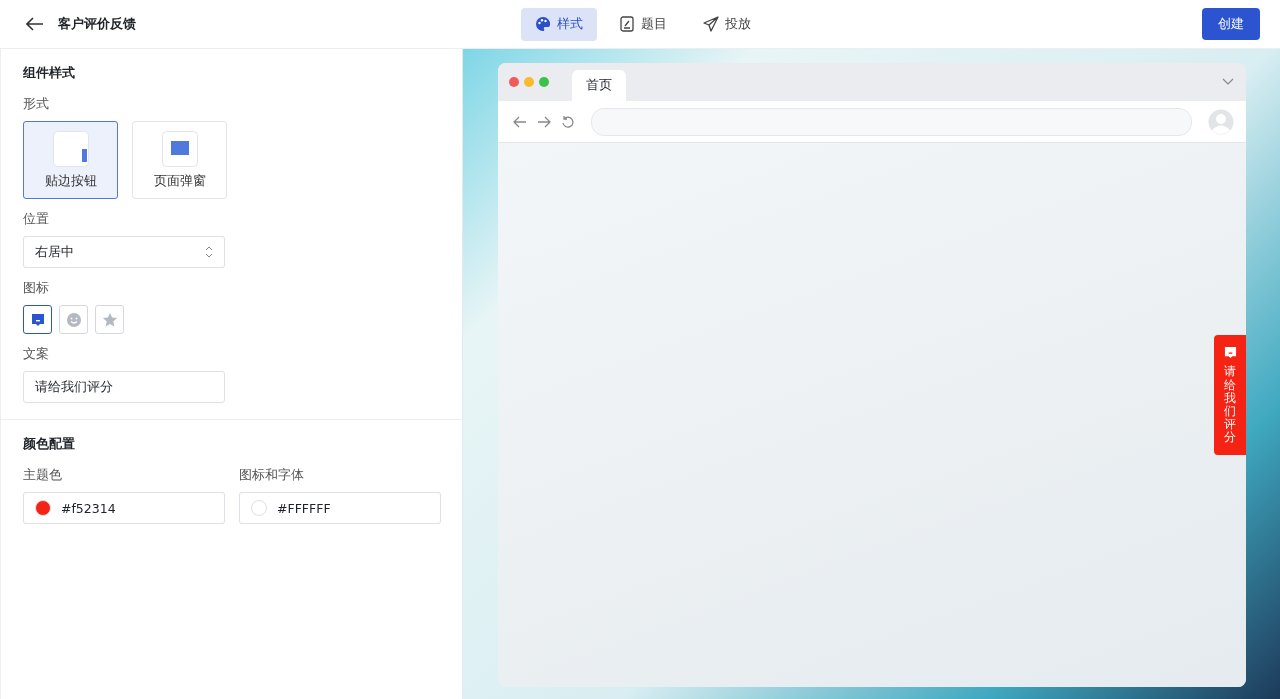  I want to click on section-title: 组件样式, so click(49, 73).